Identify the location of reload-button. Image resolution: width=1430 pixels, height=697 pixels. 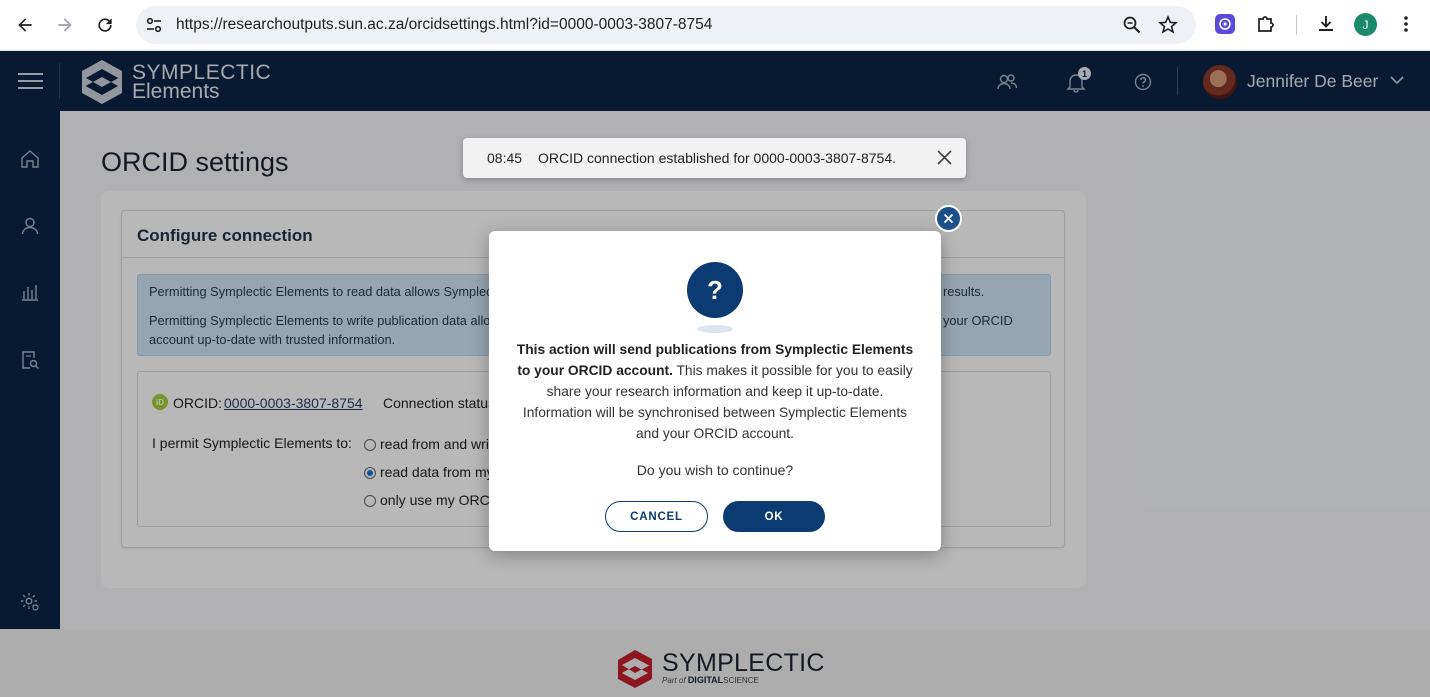
(105, 25).